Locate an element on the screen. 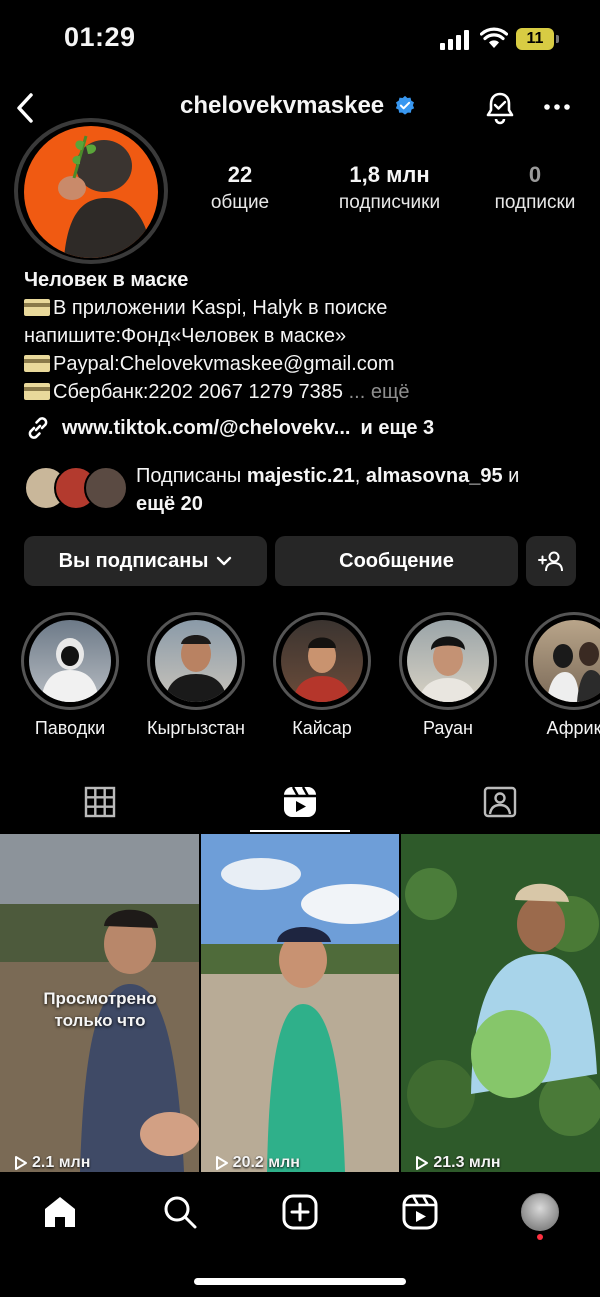  nav-home is located at coordinates (60, 1212).